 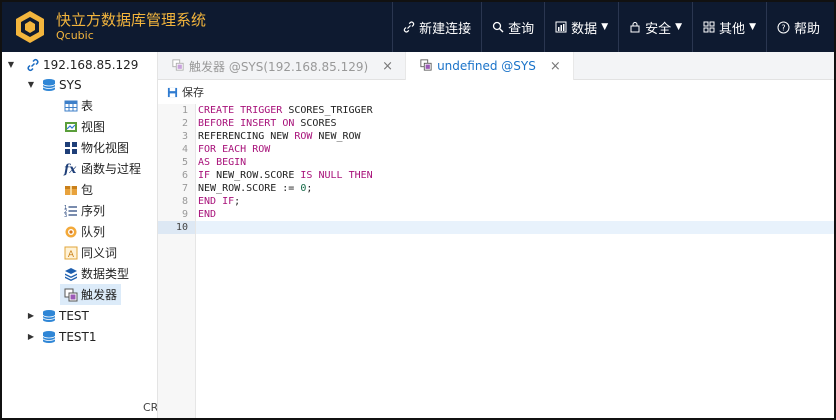 What do you see at coordinates (184, 162) in the screenshot?
I see `line-number: 5` at bounding box center [184, 162].